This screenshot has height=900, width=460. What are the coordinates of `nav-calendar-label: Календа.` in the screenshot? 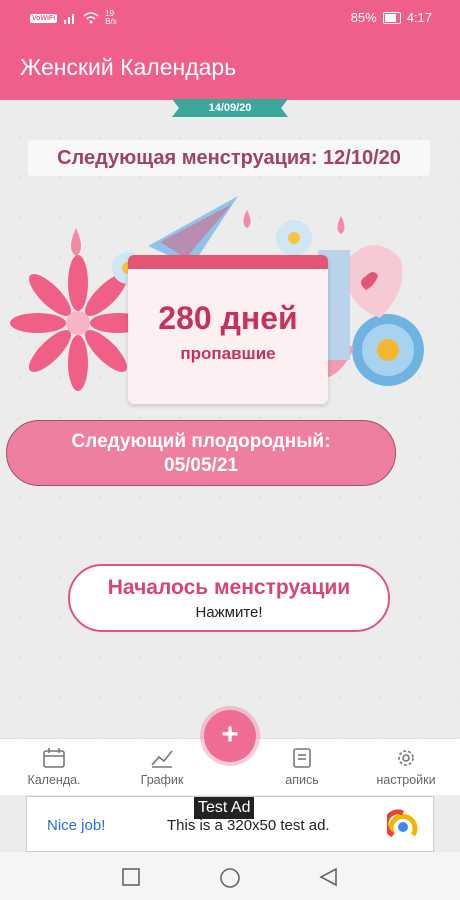 It's located at (54, 780).